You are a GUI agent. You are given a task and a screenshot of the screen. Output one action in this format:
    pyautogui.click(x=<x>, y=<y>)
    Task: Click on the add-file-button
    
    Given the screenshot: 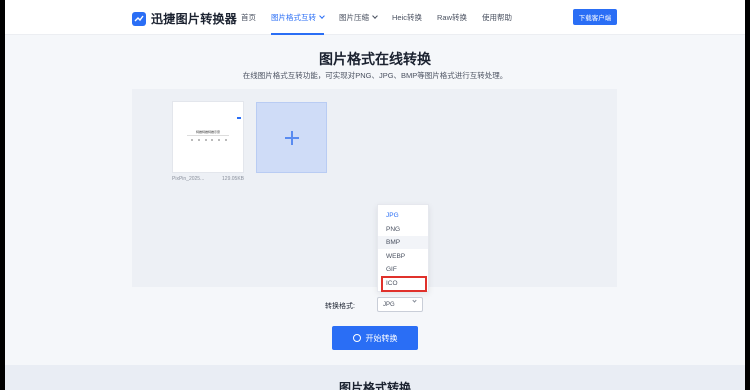 What is the action you would take?
    pyautogui.click(x=291, y=137)
    